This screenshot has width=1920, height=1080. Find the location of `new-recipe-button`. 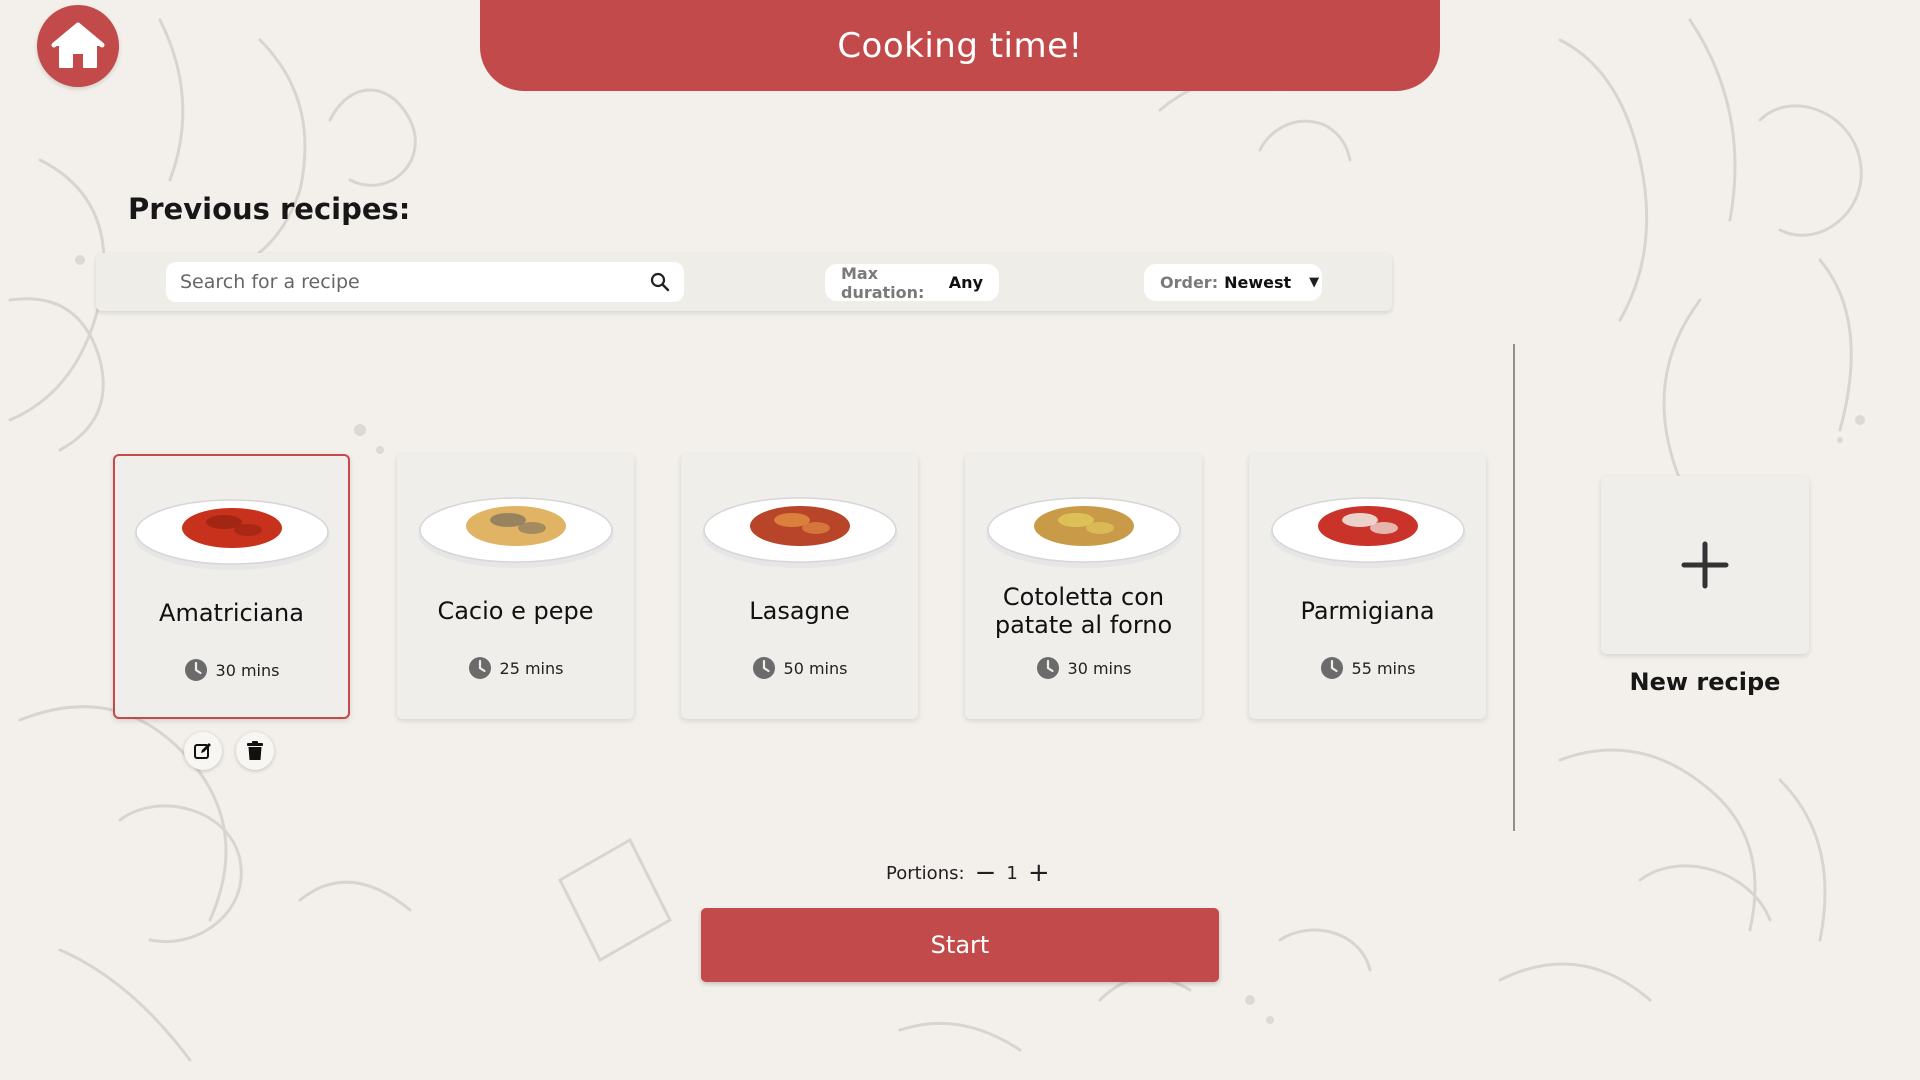

new-recipe-button is located at coordinates (1705, 565).